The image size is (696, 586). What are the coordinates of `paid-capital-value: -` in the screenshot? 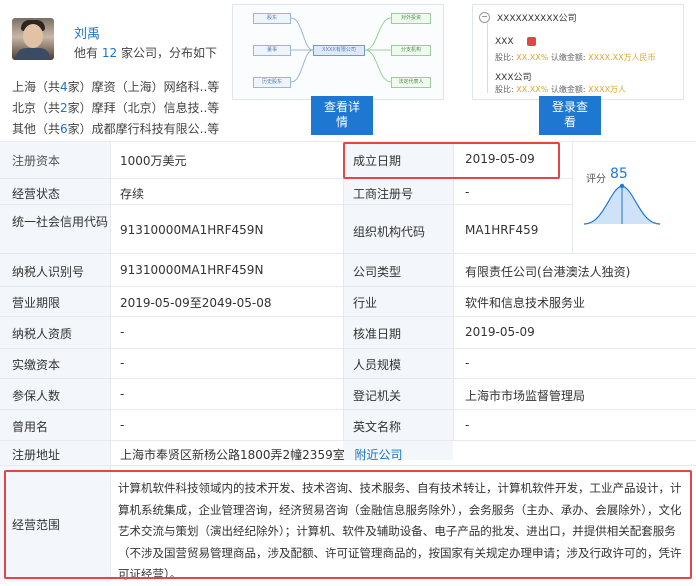 It's located at (122, 363).